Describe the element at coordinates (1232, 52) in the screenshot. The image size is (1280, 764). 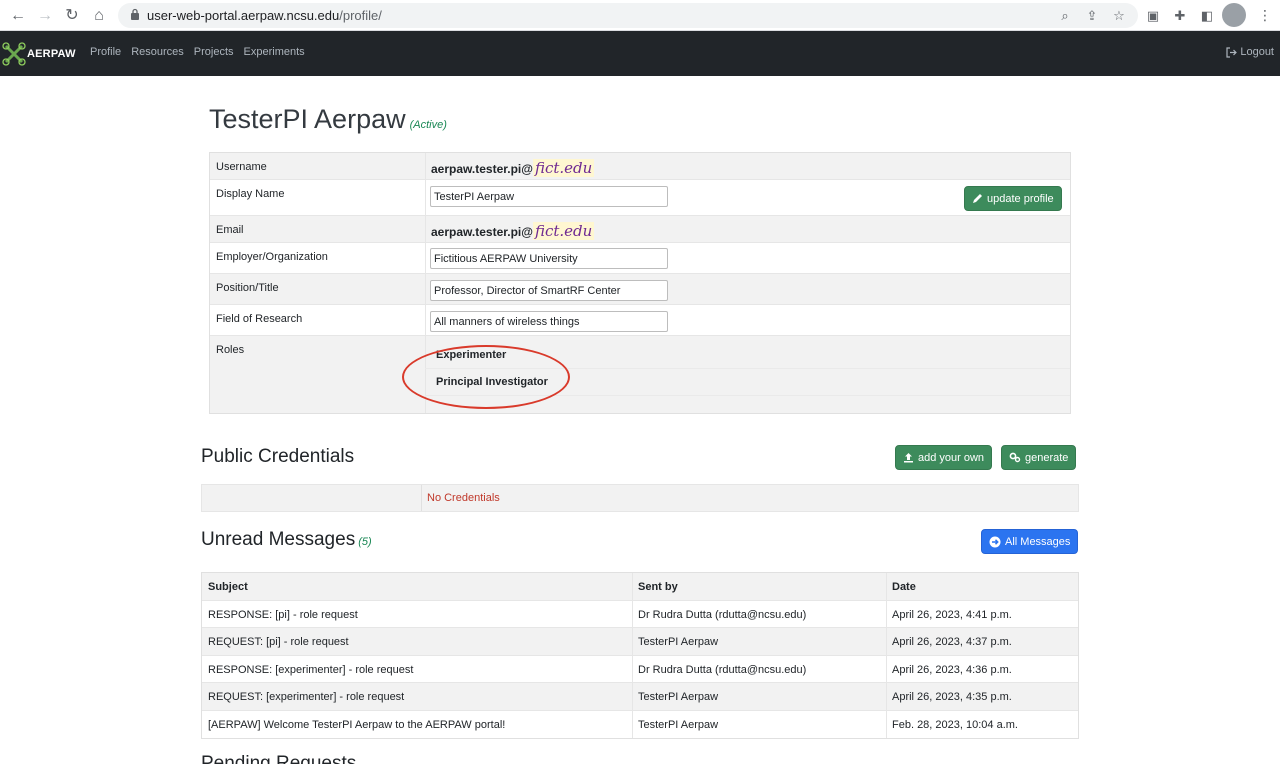
I see `logout-icon` at that location.